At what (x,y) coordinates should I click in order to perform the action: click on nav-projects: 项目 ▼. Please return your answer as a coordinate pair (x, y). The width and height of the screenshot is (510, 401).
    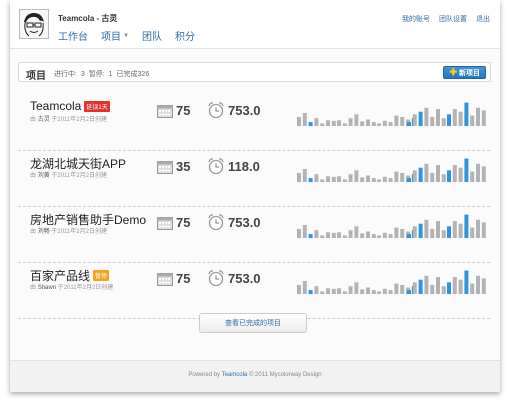
    Looking at the image, I should click on (115, 35).